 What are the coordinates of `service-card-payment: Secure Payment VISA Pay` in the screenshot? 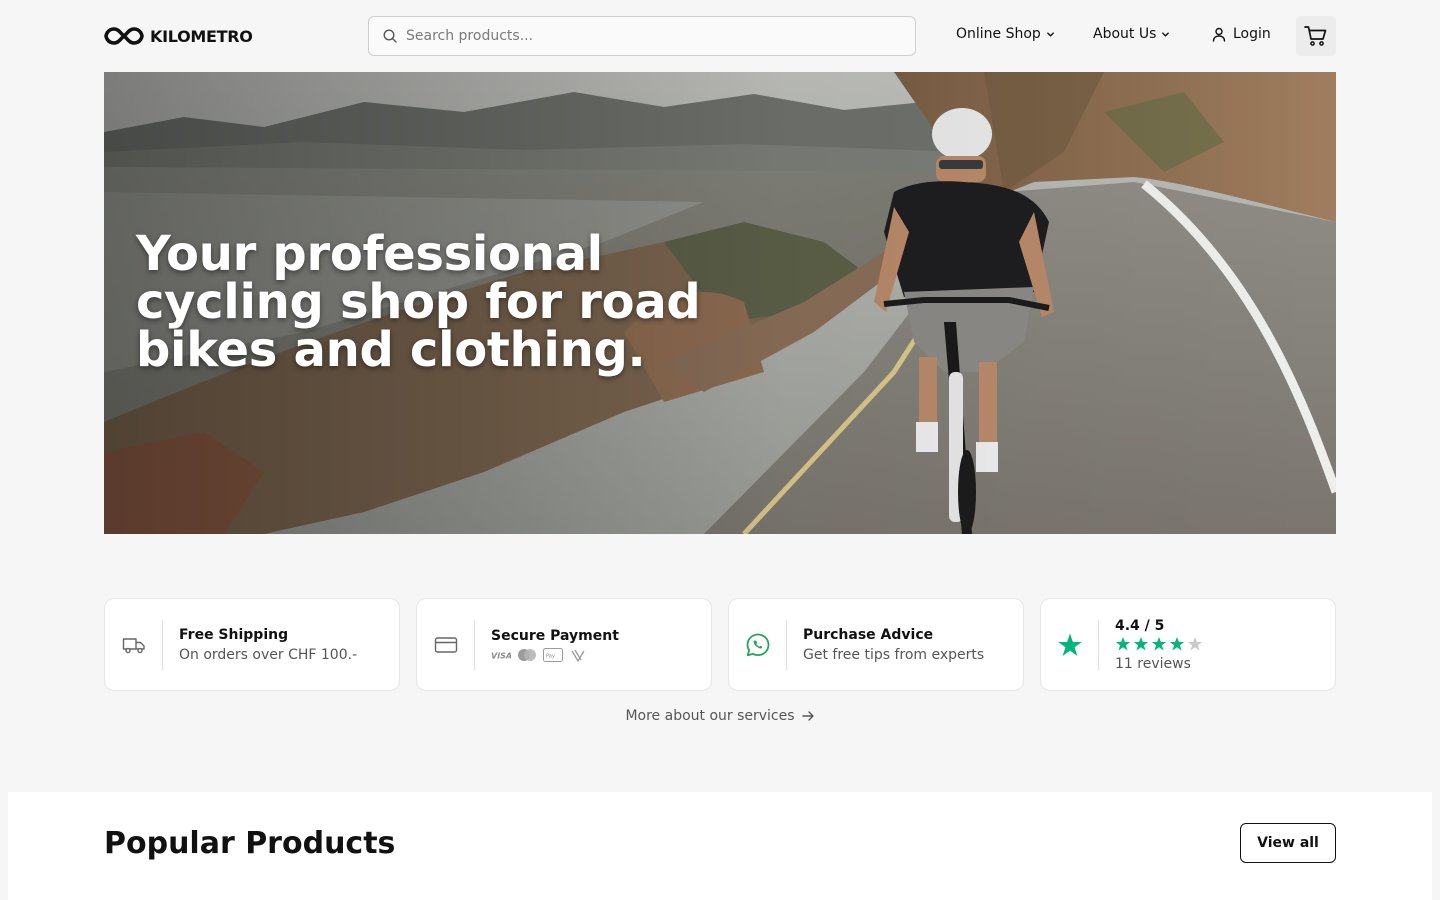 It's located at (564, 644).